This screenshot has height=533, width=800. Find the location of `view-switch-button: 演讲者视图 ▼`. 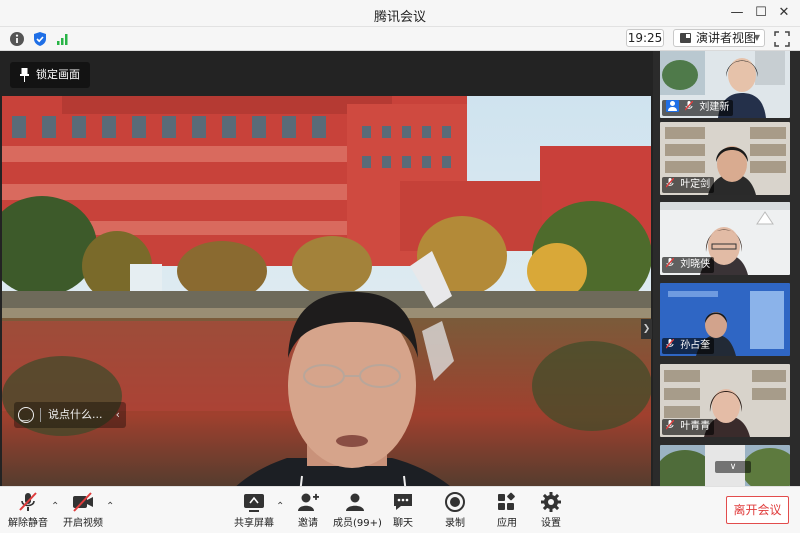

view-switch-button: 演讲者视图 ▼ is located at coordinates (719, 38).